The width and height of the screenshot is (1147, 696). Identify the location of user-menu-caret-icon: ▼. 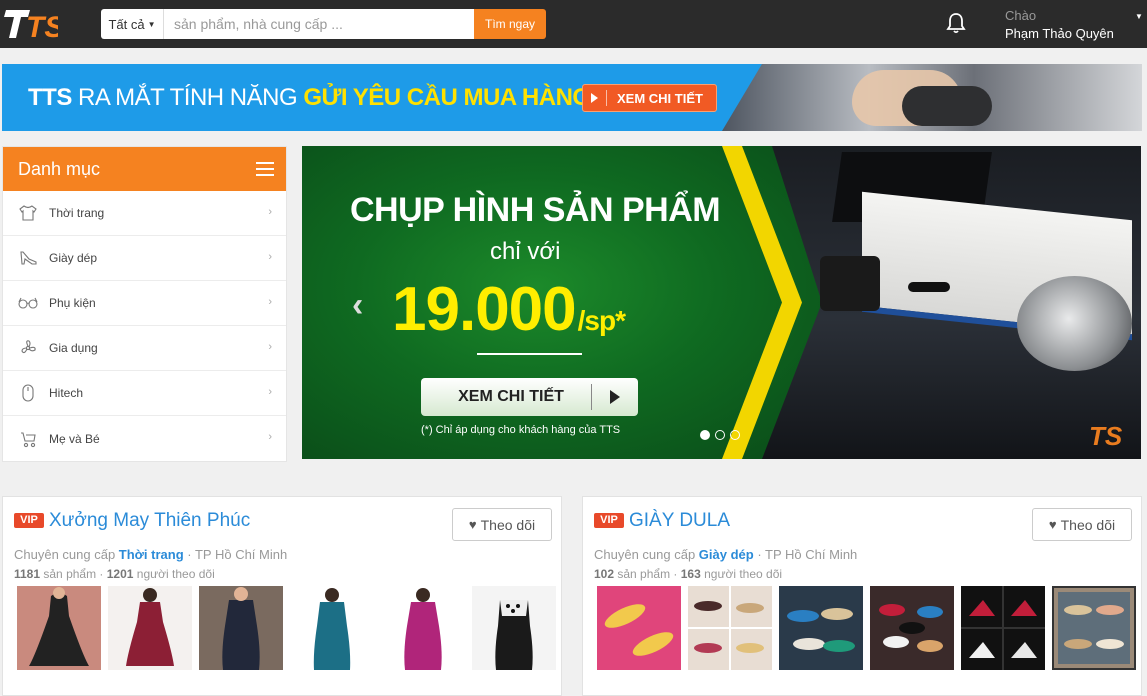
(1139, 16).